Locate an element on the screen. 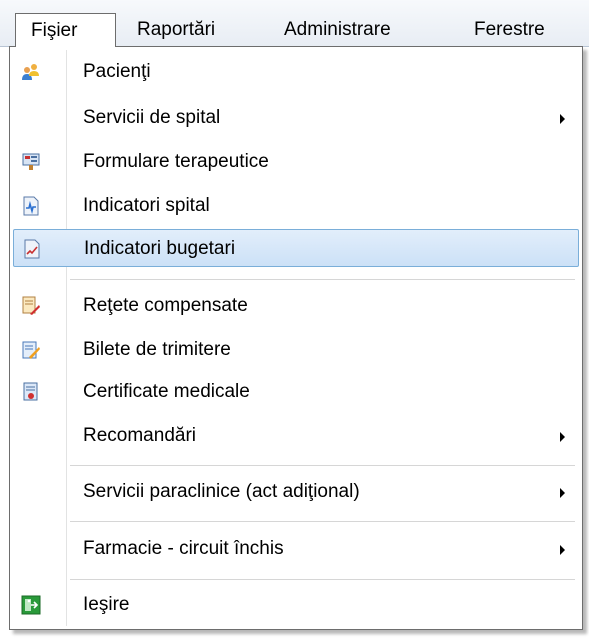  menu-item-label: Servicii paraclinice (act adiţional) is located at coordinates (221, 491).